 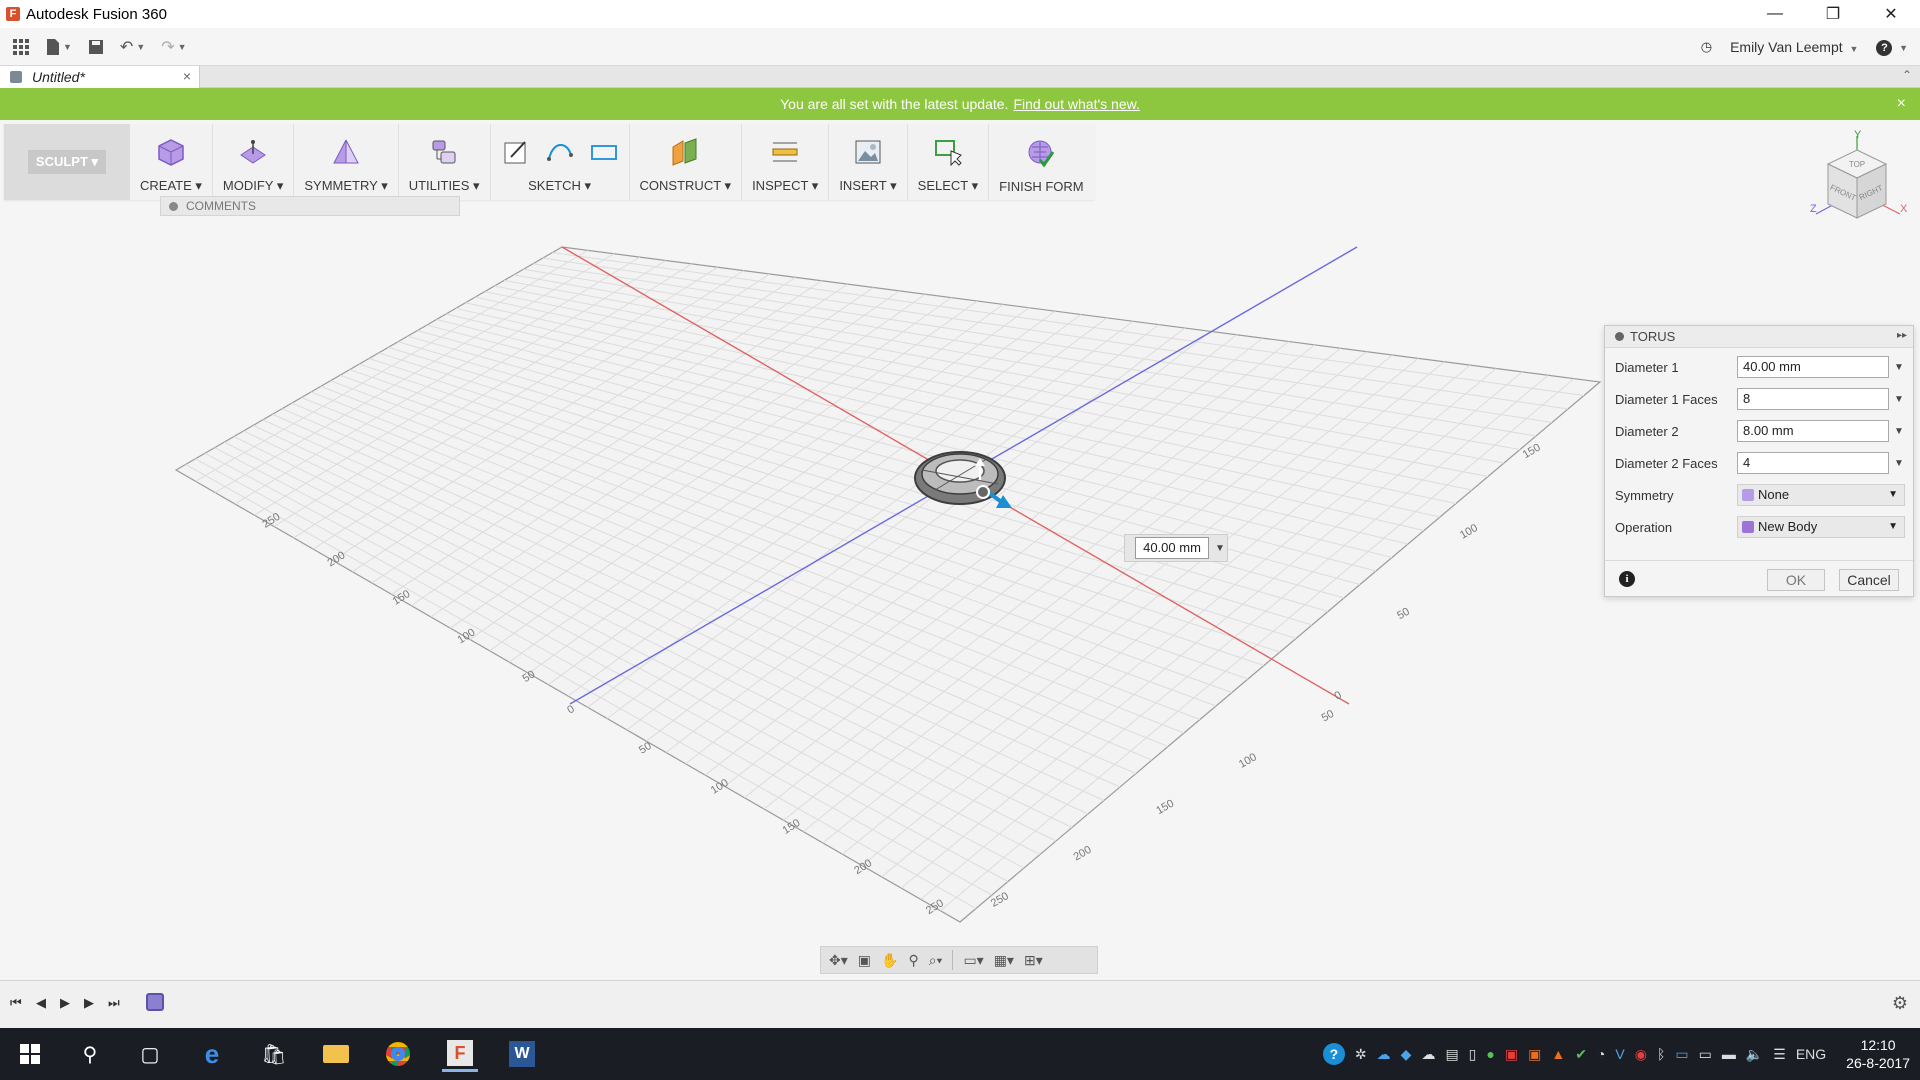 What do you see at coordinates (1451, 1054) in the screenshot?
I see `tray-app-icon: ▤` at bounding box center [1451, 1054].